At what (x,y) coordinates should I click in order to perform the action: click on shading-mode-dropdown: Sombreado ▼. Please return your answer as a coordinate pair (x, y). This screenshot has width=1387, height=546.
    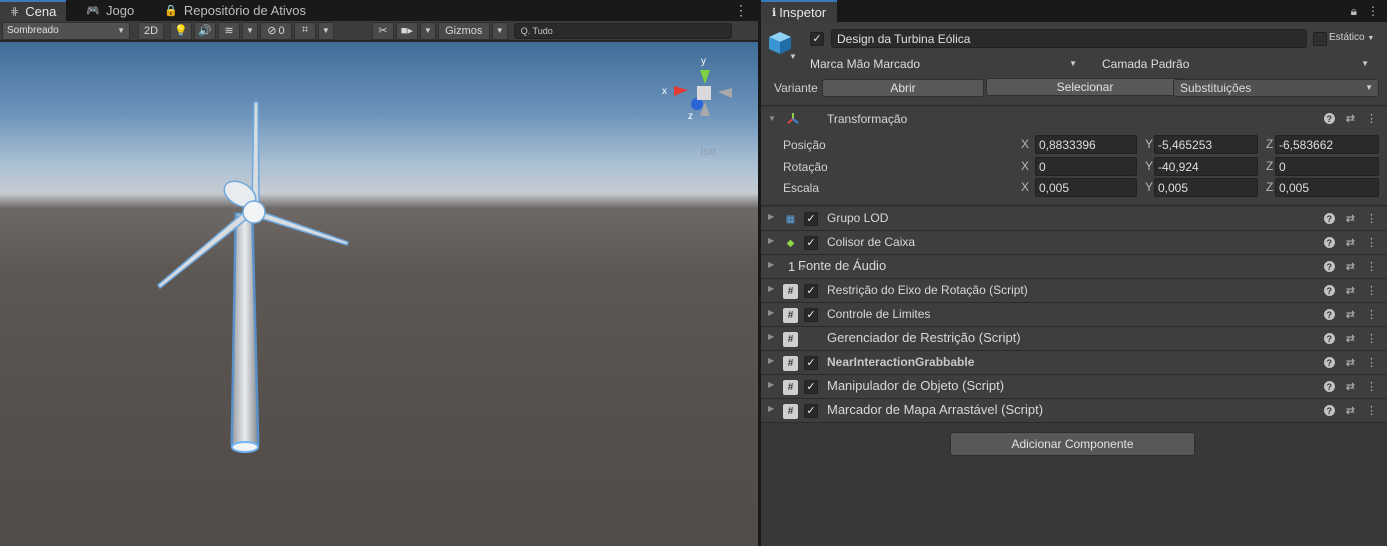
    Looking at the image, I should click on (66, 30).